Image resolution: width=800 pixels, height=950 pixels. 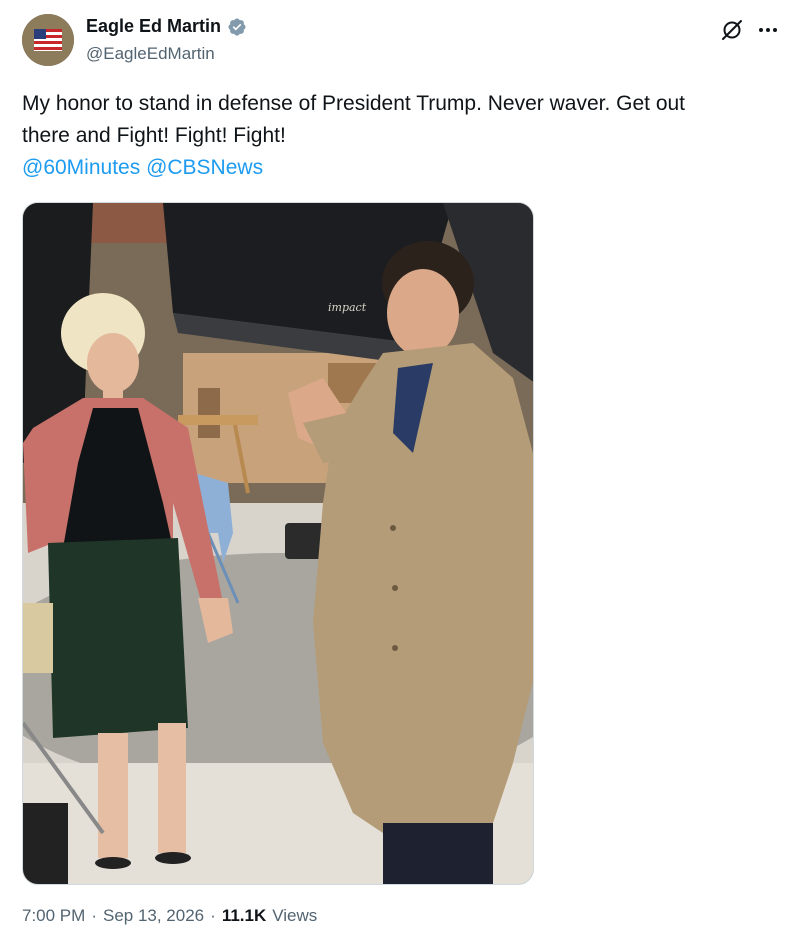 I want to click on tweet-mentions: @60Minutes @CBSNews, so click(x=402, y=168).